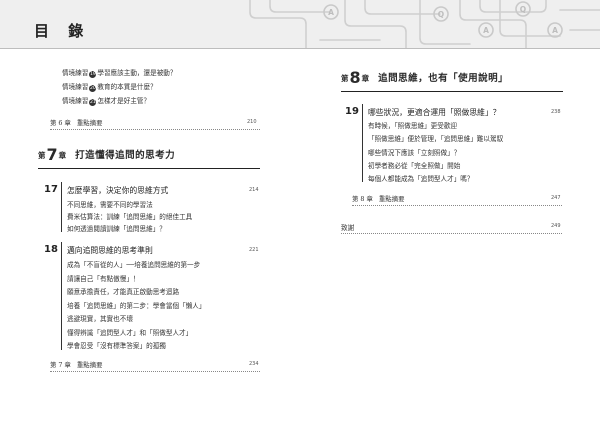  Describe the element at coordinates (254, 190) in the screenshot. I see `page-number: 214` at that location.